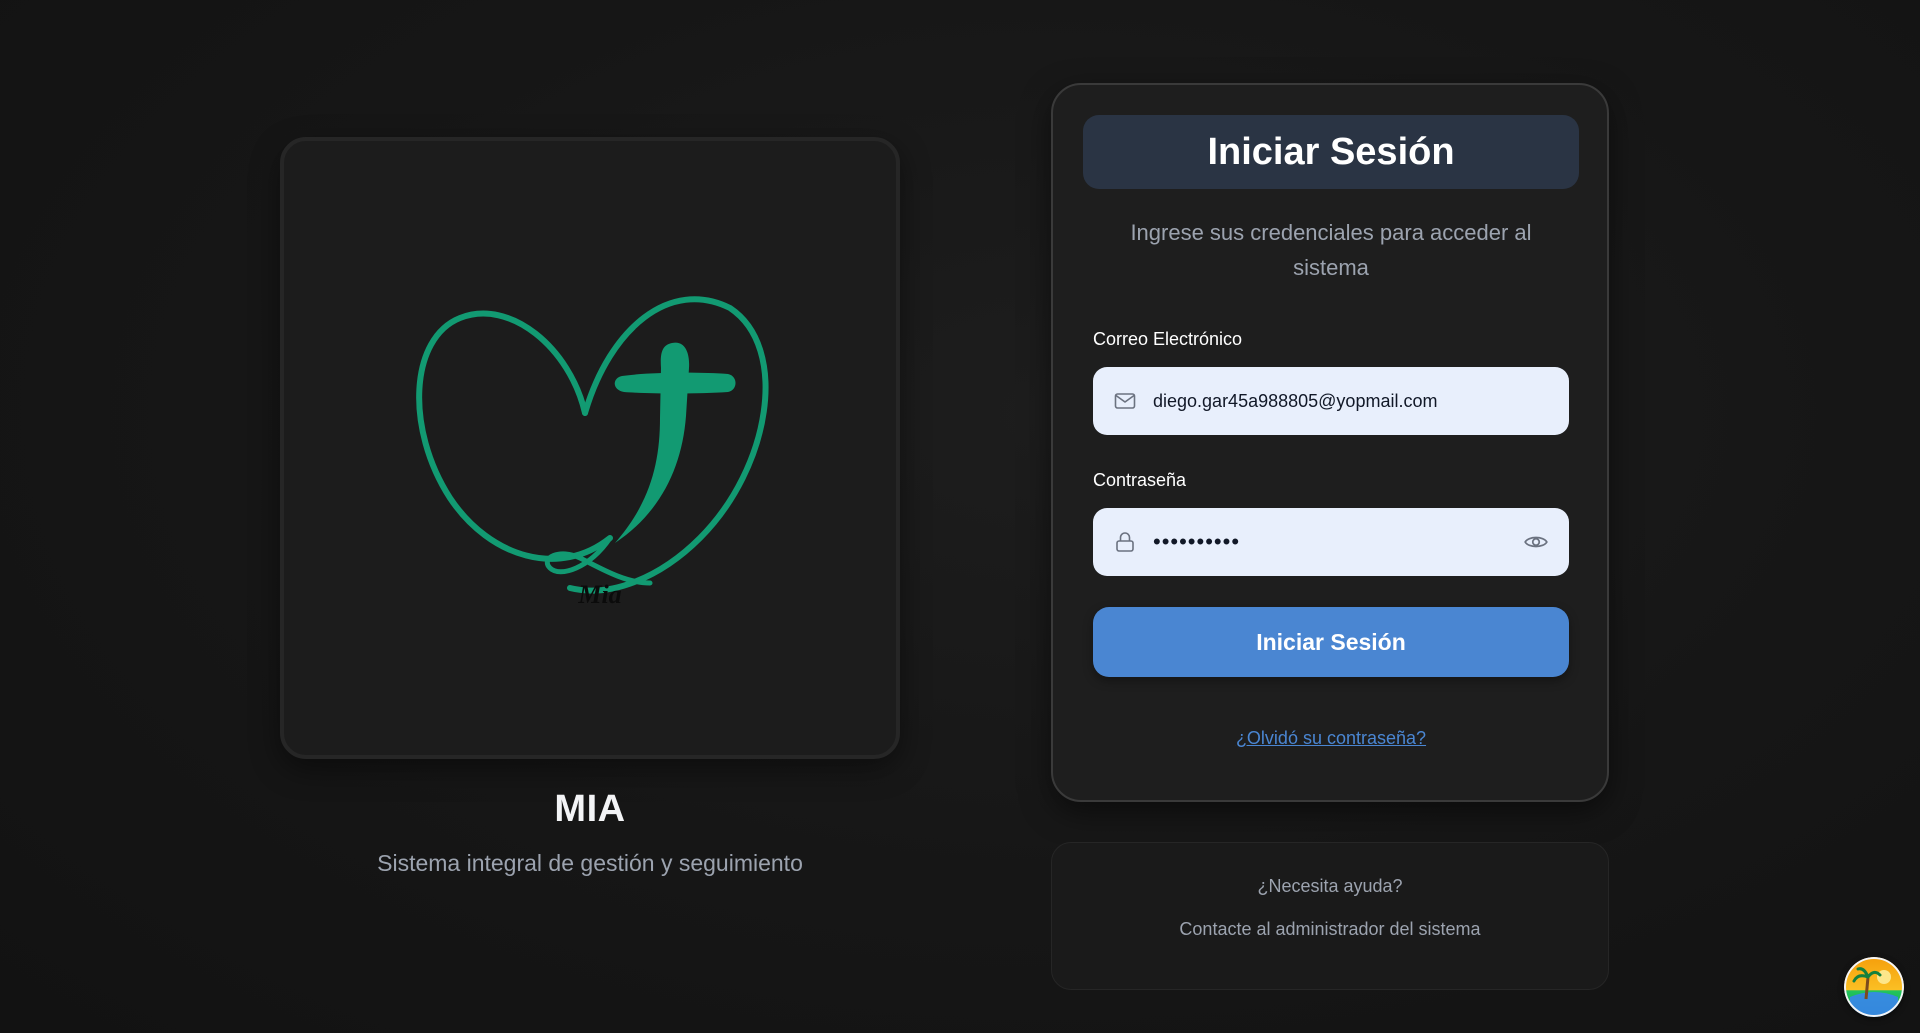 The width and height of the screenshot is (1920, 1033). Describe the element at coordinates (1125, 542) in the screenshot. I see `lock-icon` at that location.